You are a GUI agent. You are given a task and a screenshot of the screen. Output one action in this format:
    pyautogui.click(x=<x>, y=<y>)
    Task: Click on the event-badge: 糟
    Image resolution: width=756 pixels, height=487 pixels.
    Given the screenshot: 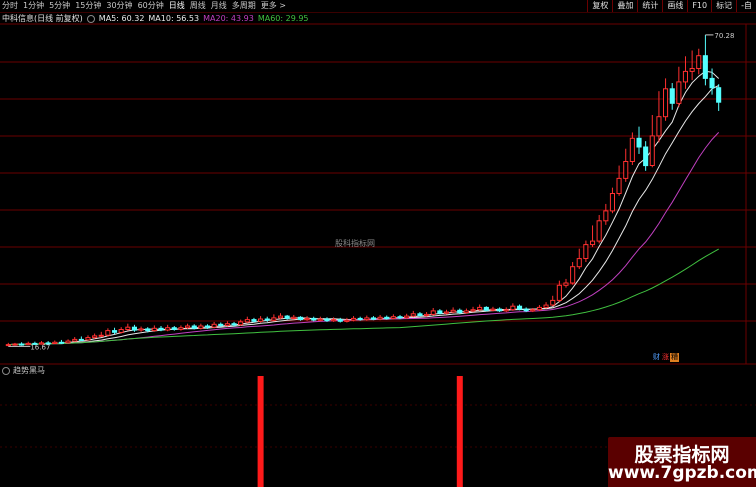 What is the action you would take?
    pyautogui.click(x=674, y=357)
    